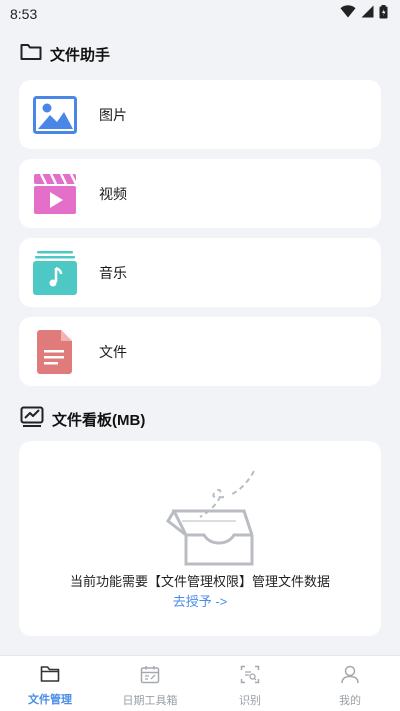 The image size is (400, 711). I want to click on signal-icon, so click(367, 14).